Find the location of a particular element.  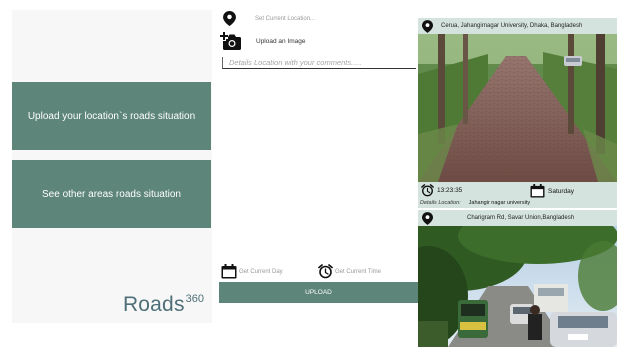

logo-number: 360 is located at coordinates (194, 299).